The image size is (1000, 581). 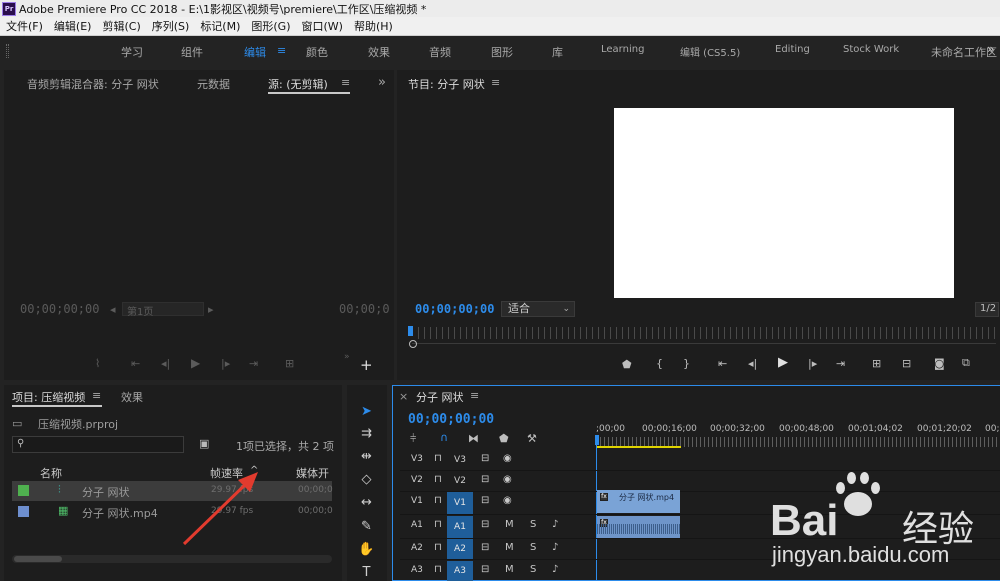 I want to click on video-clip: fx 分子 网状.mp4, so click(x=638, y=501).